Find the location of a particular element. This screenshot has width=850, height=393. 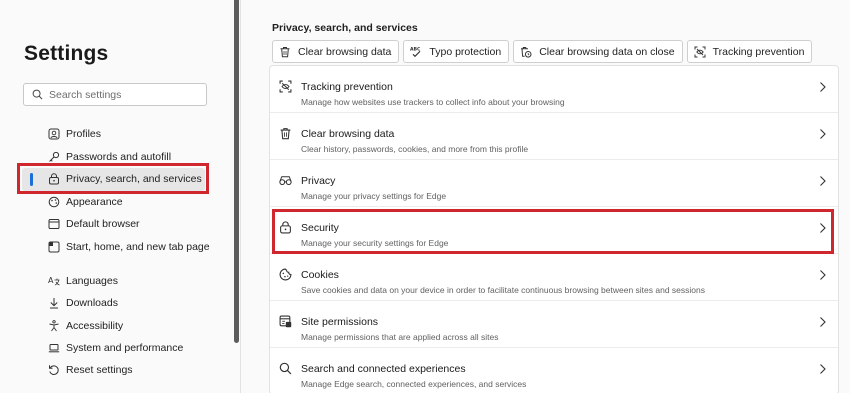

quick-clear-browsing-data-button: Clear browsing data is located at coordinates (336, 51).